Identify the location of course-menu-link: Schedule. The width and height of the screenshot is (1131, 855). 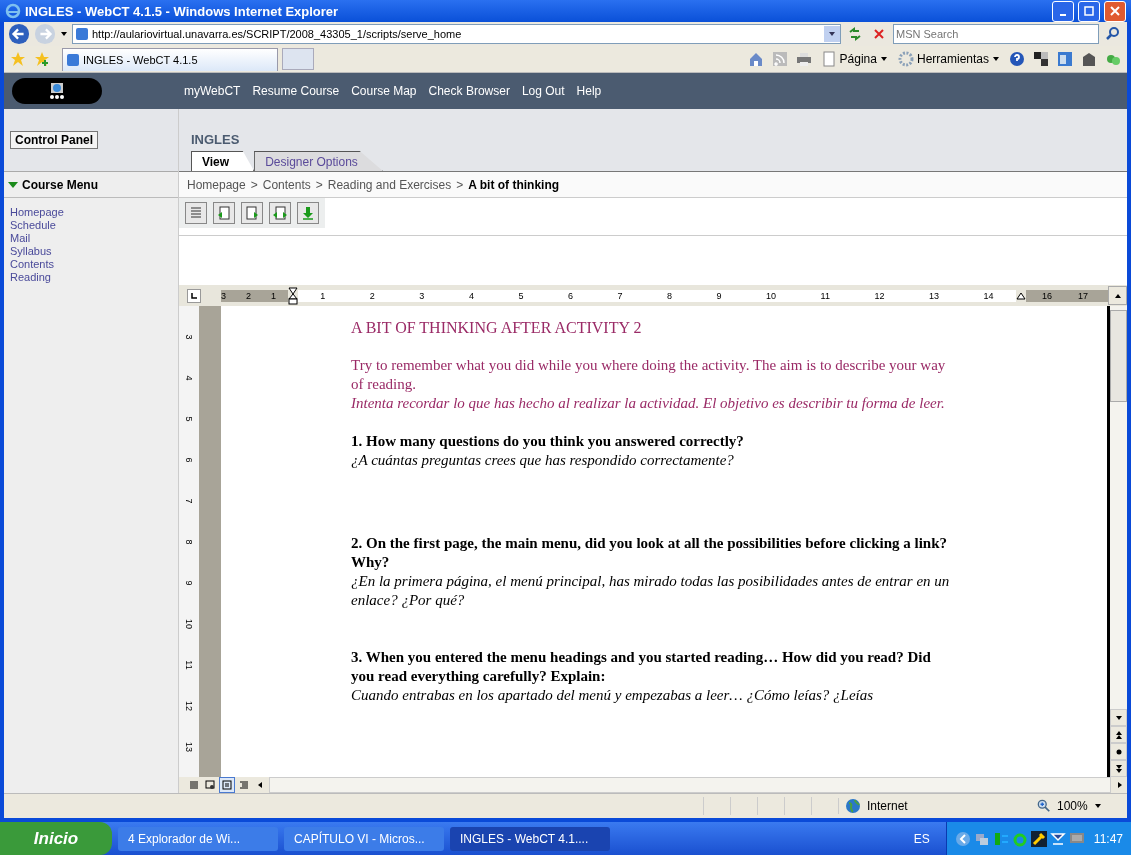
(91, 225).